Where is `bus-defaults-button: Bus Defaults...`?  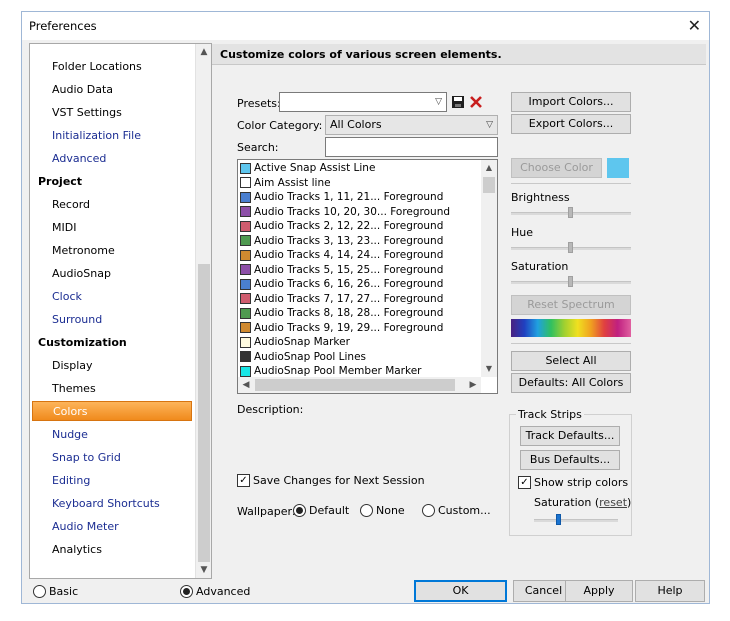 bus-defaults-button: Bus Defaults... is located at coordinates (570, 460).